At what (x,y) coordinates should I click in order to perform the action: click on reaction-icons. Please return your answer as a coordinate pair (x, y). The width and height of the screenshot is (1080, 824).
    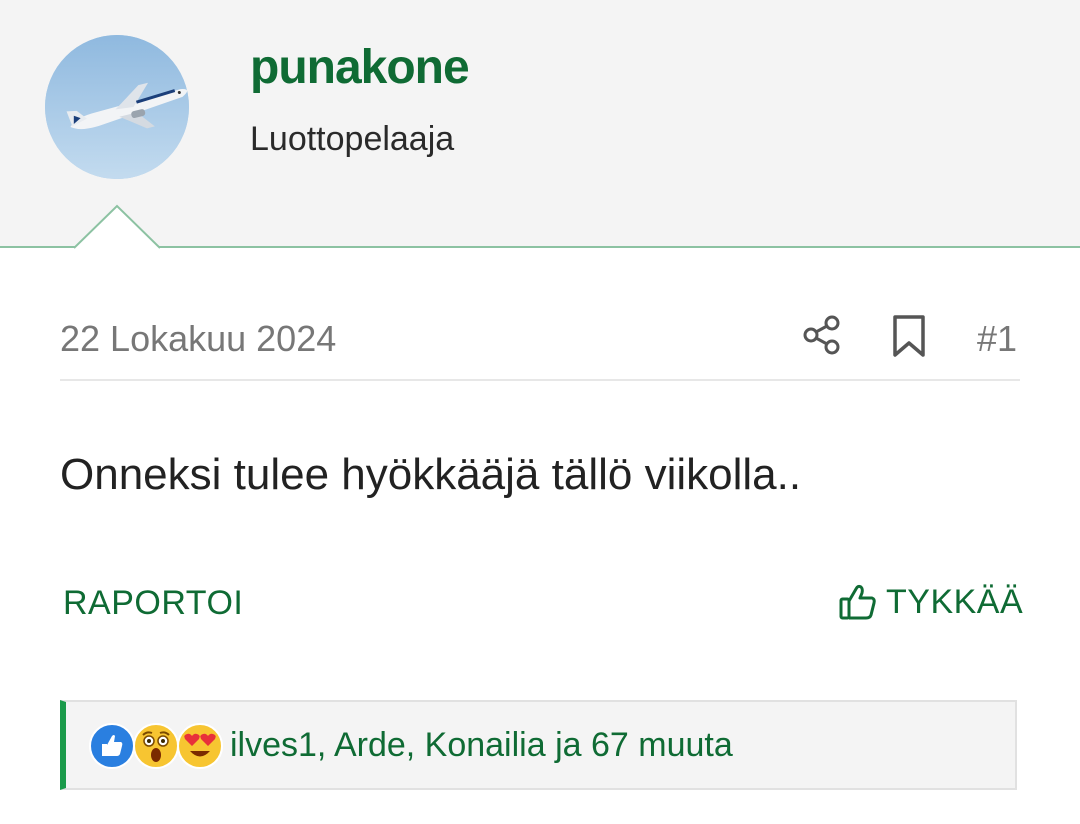
    Looking at the image, I should click on (158, 746).